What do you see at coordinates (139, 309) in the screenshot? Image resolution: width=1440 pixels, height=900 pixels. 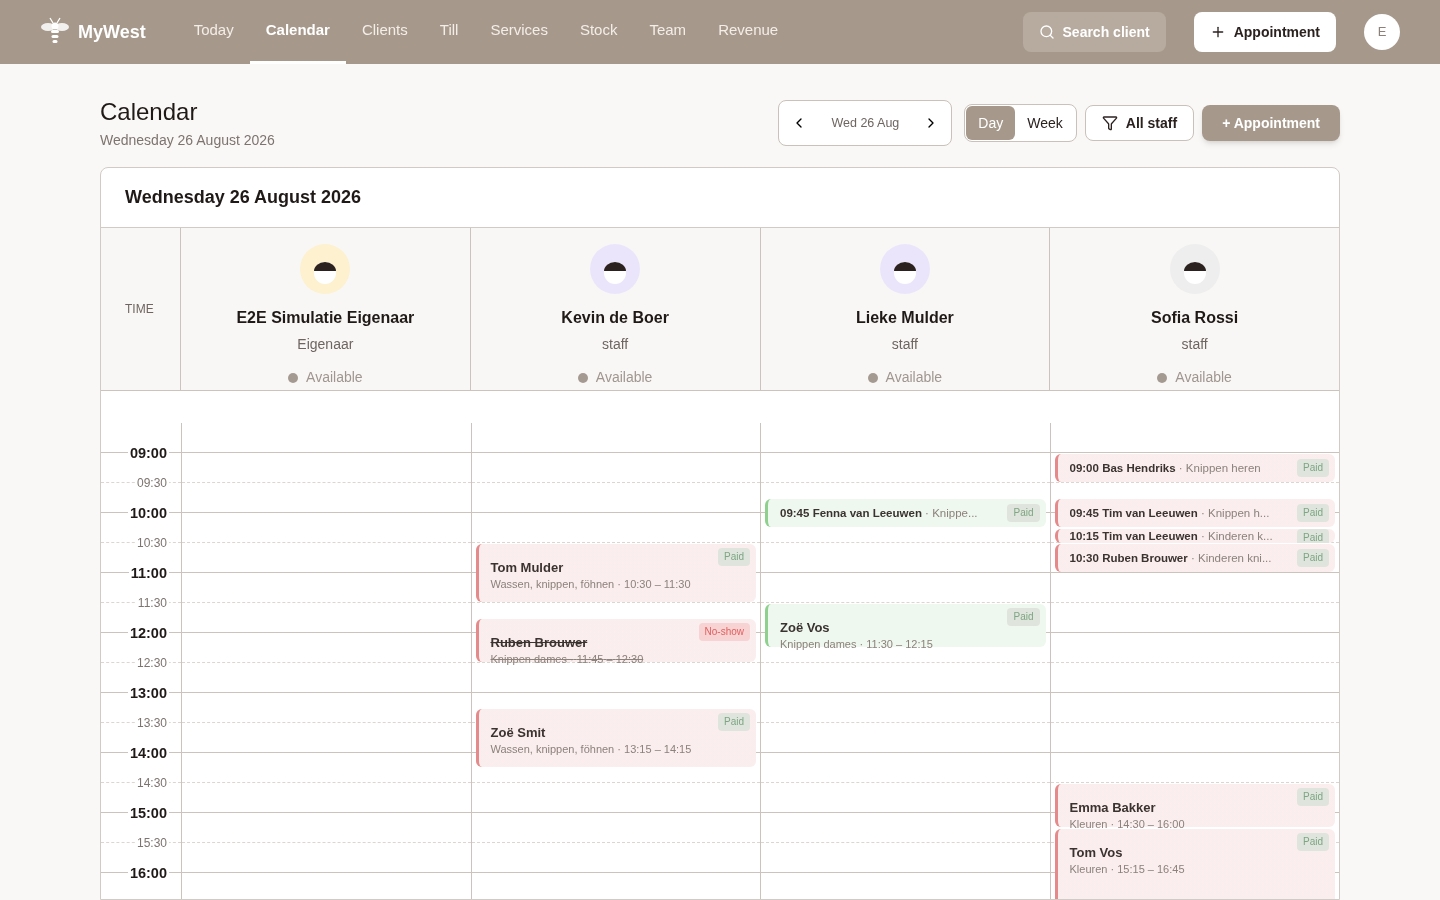 I see `time-column-header: TIME` at bounding box center [139, 309].